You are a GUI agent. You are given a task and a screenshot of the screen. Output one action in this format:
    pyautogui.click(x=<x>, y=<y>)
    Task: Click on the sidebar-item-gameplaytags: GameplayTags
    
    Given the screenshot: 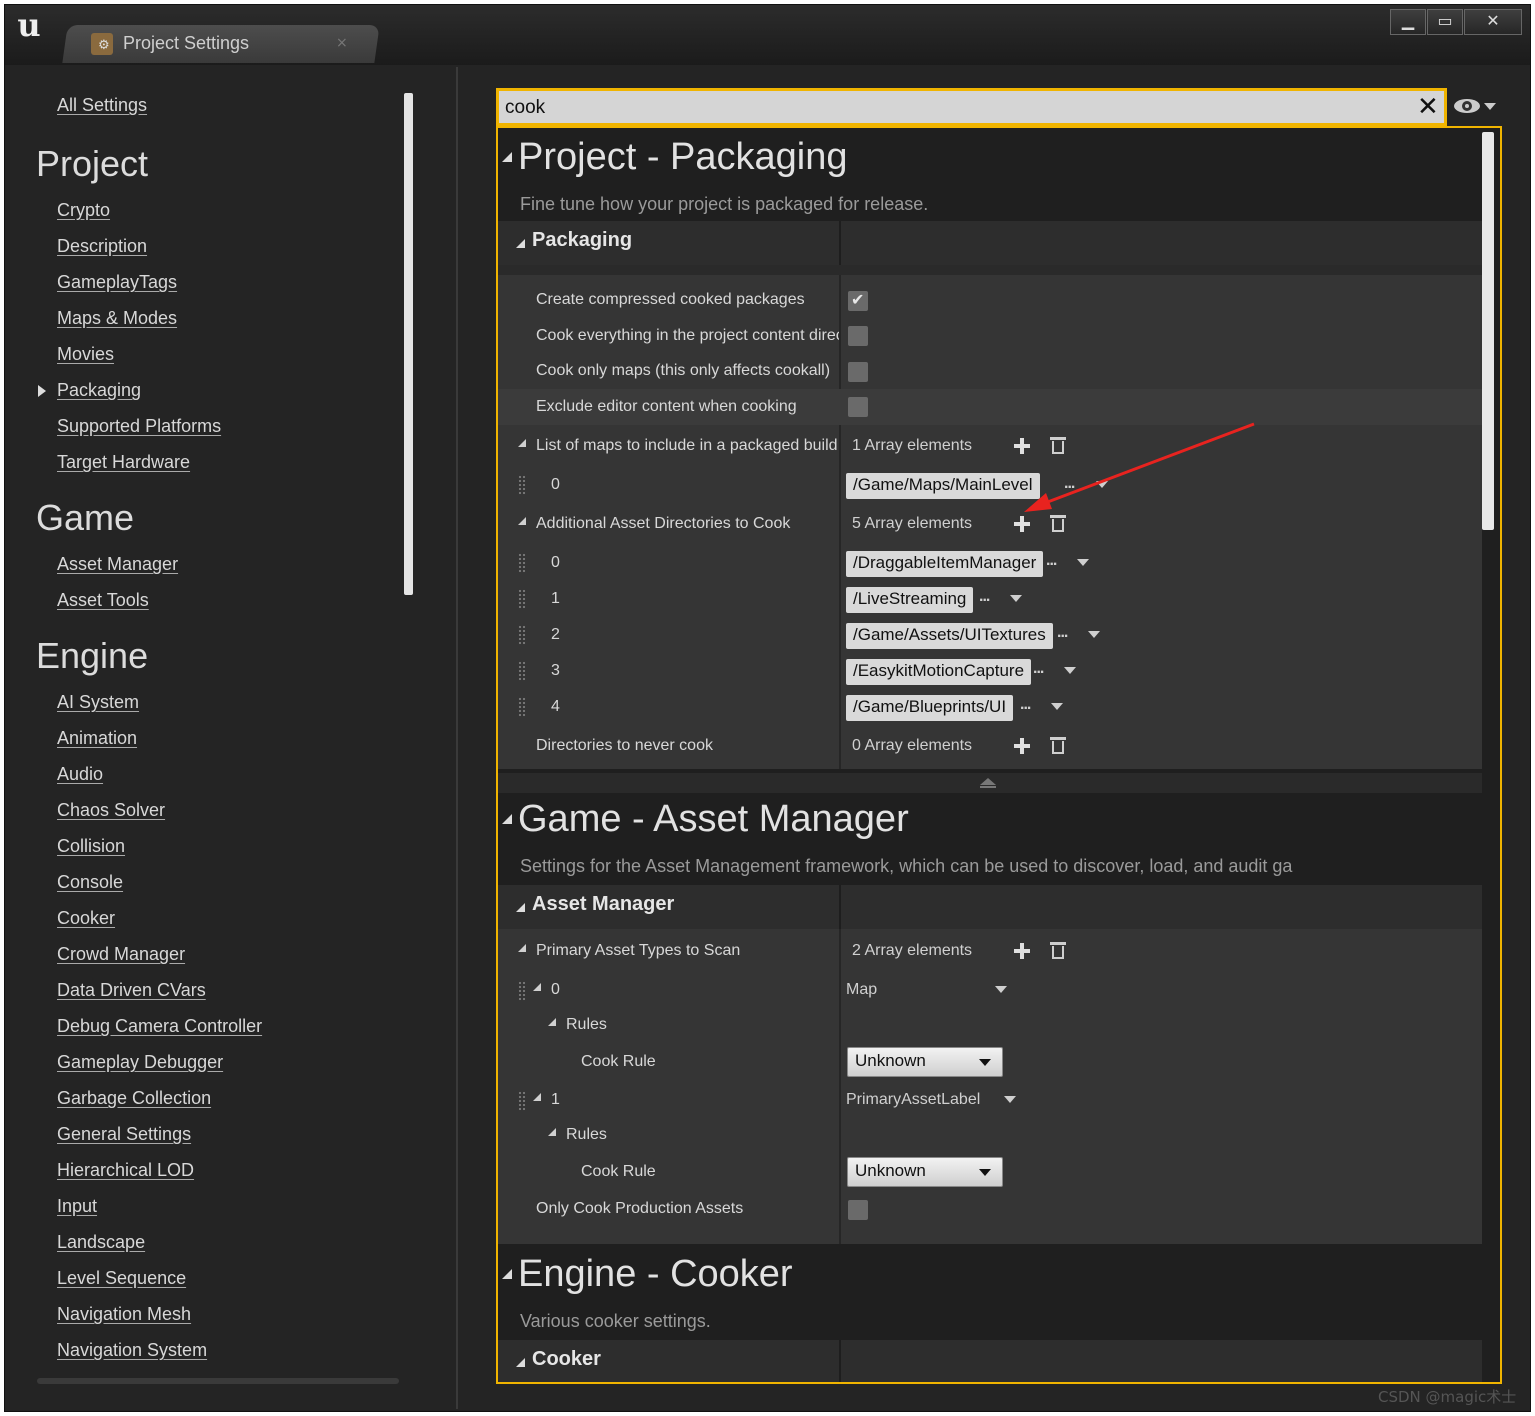 What is the action you would take?
    pyautogui.click(x=117, y=282)
    